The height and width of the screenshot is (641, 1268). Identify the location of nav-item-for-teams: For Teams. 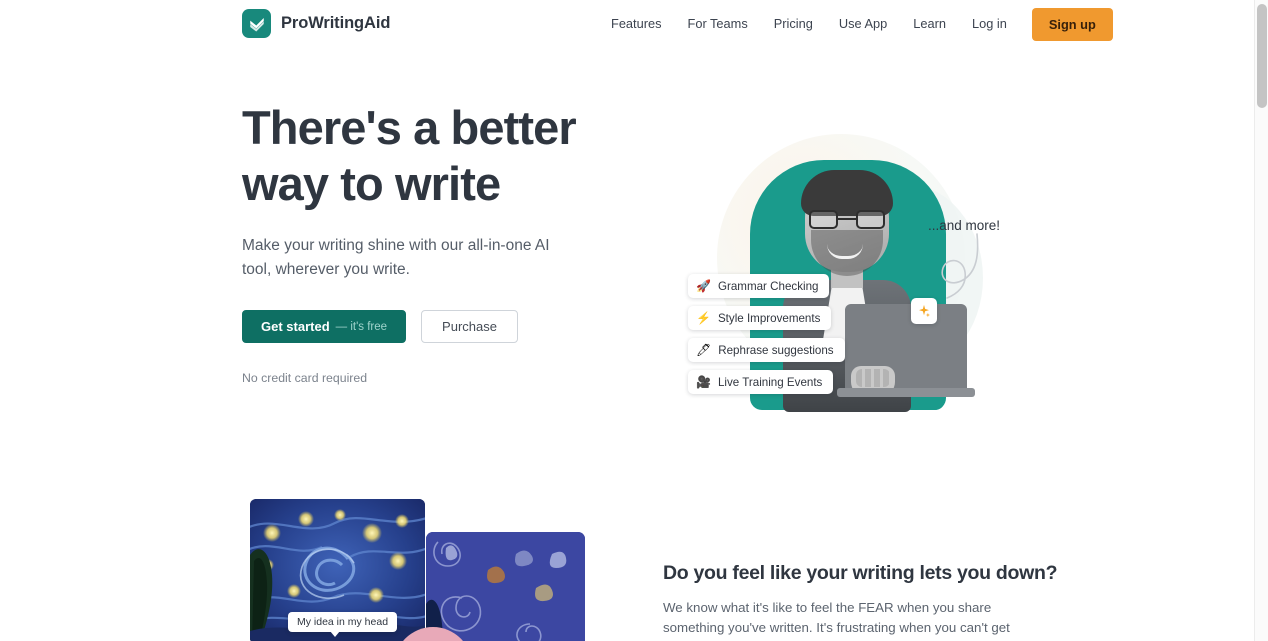
(718, 24).